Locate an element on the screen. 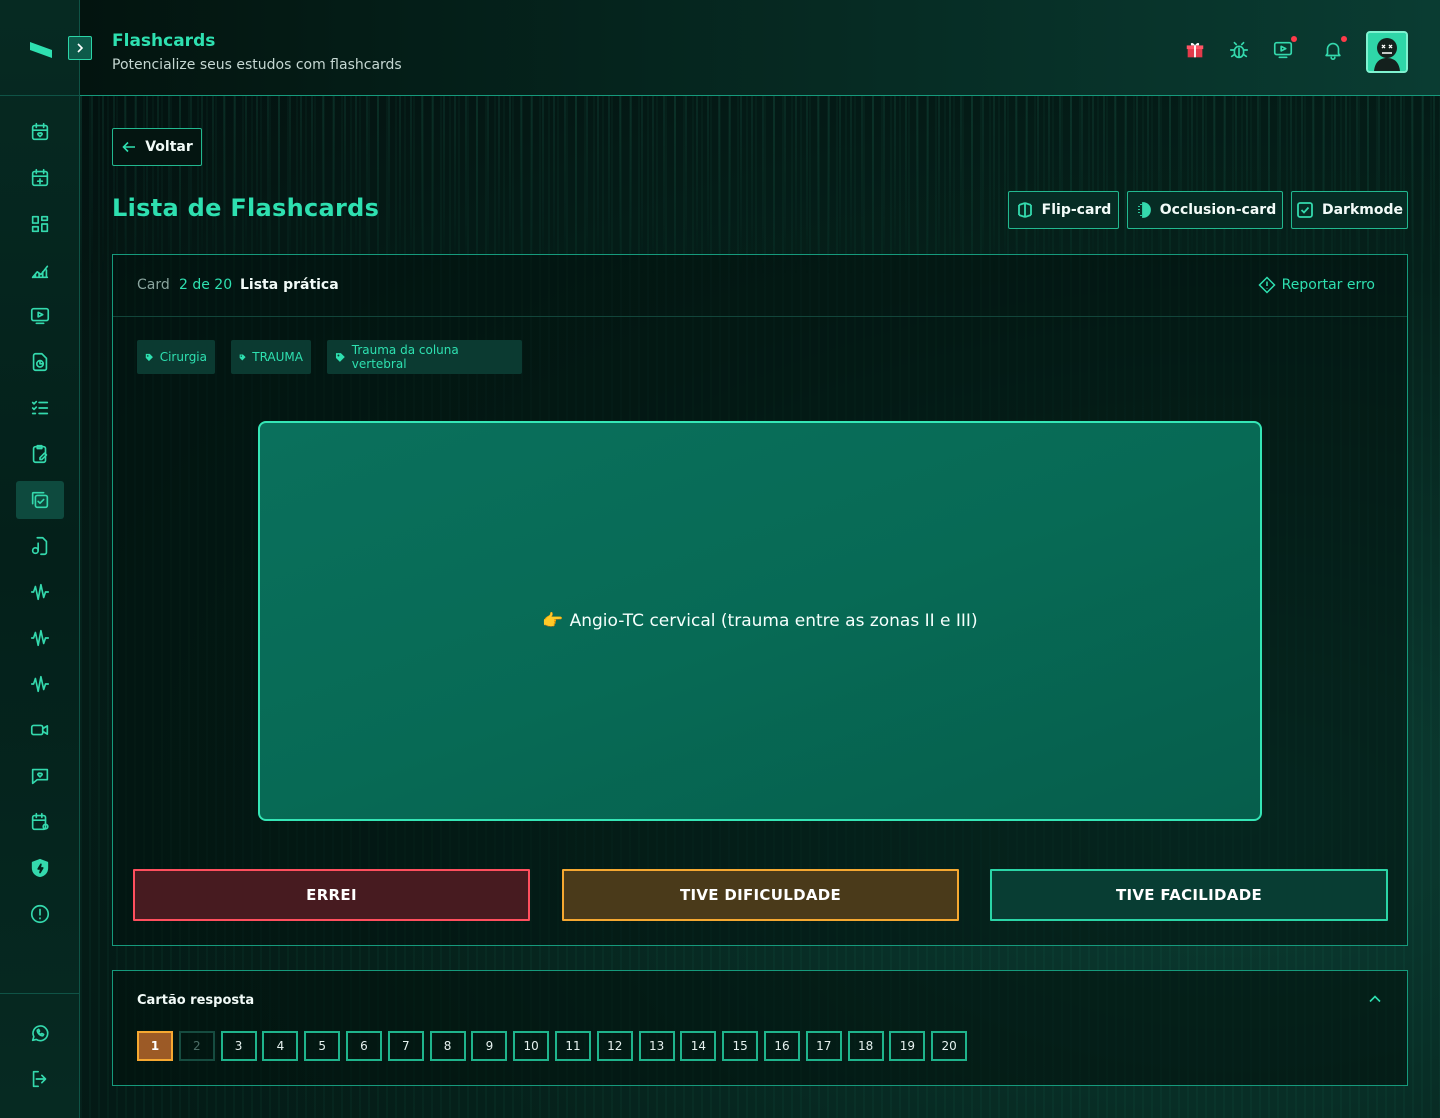  answer-number-11: 11 is located at coordinates (573, 1046).